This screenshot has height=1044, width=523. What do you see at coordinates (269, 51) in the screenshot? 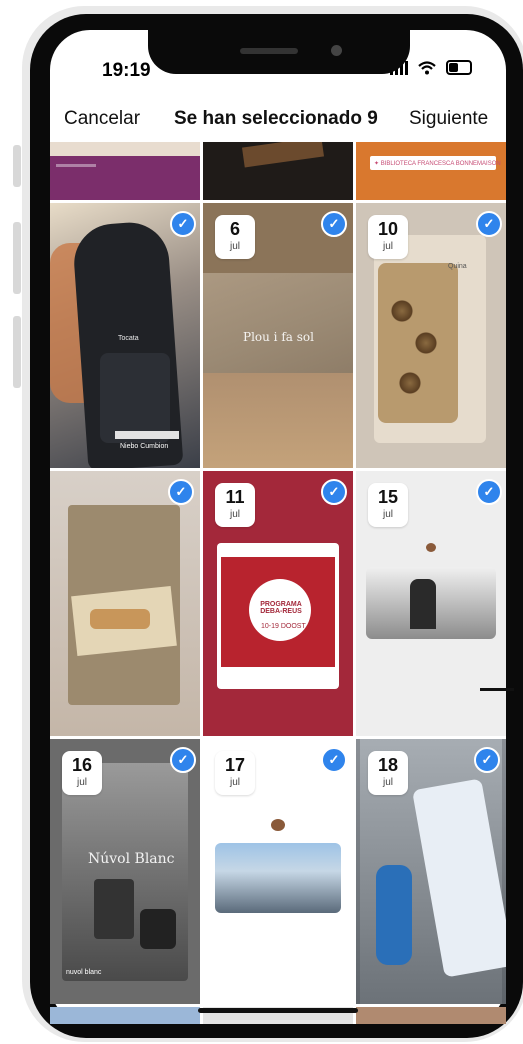
I see `speaker` at bounding box center [269, 51].